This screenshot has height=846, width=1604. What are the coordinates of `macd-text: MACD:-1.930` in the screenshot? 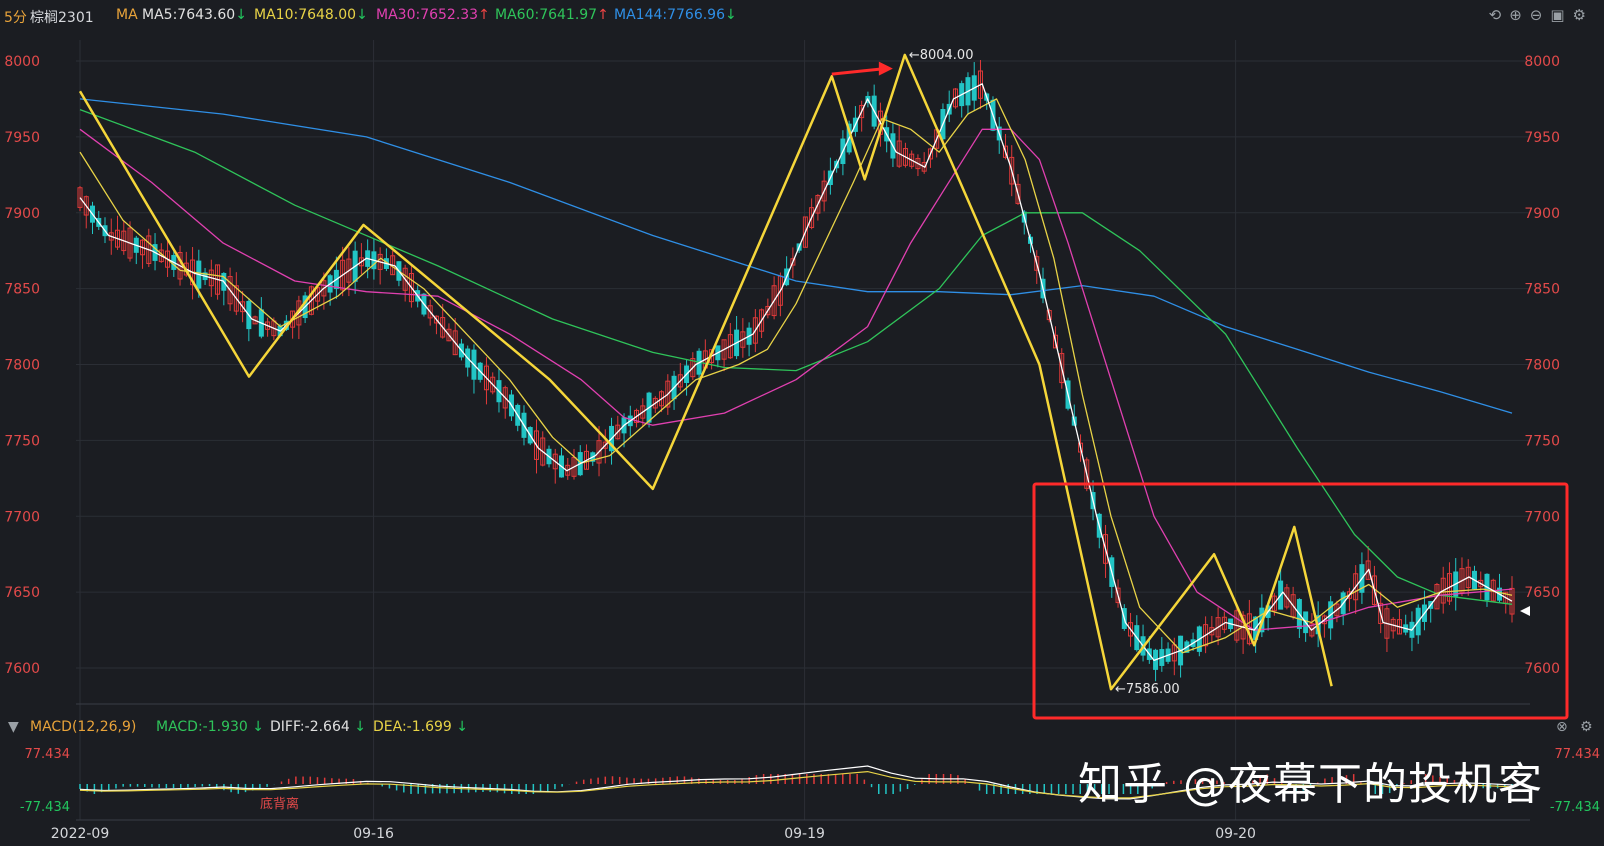 It's located at (202, 727).